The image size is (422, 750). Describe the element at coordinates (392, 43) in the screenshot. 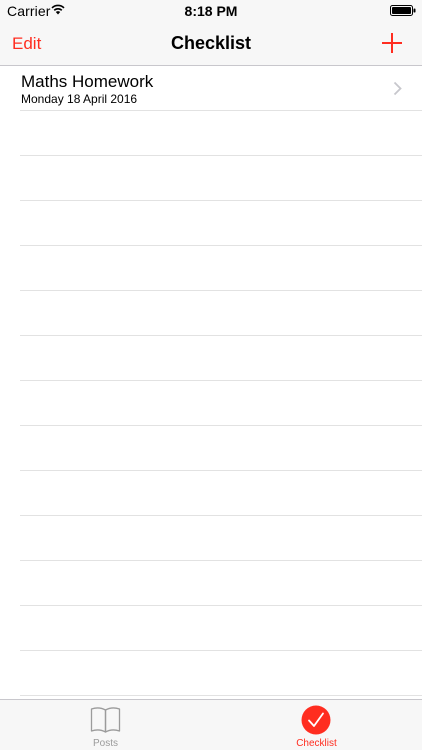

I see `add-button` at that location.